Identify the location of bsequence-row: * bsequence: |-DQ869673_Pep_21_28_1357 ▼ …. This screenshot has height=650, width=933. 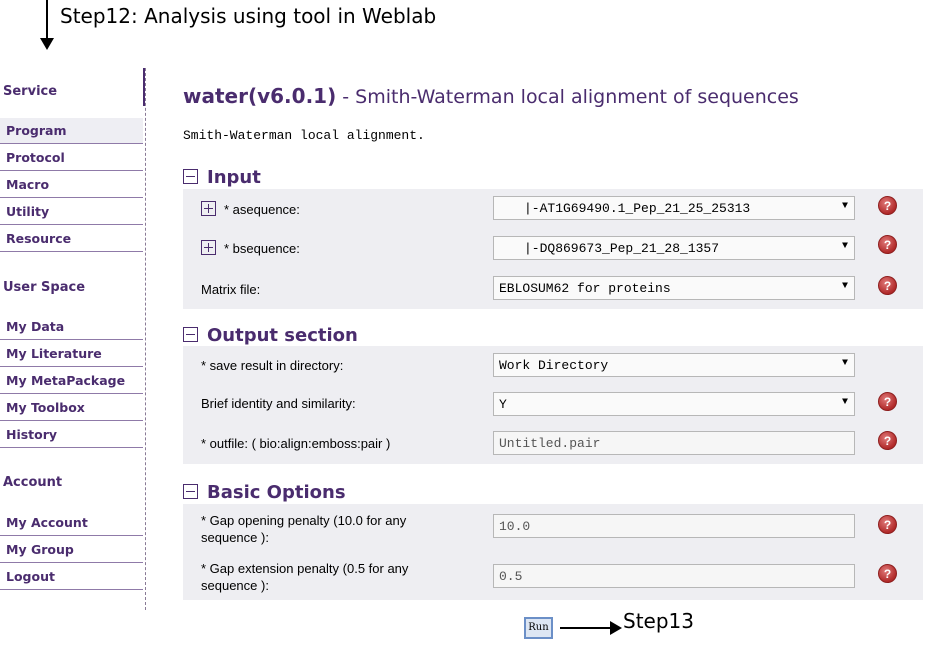
(553, 248).